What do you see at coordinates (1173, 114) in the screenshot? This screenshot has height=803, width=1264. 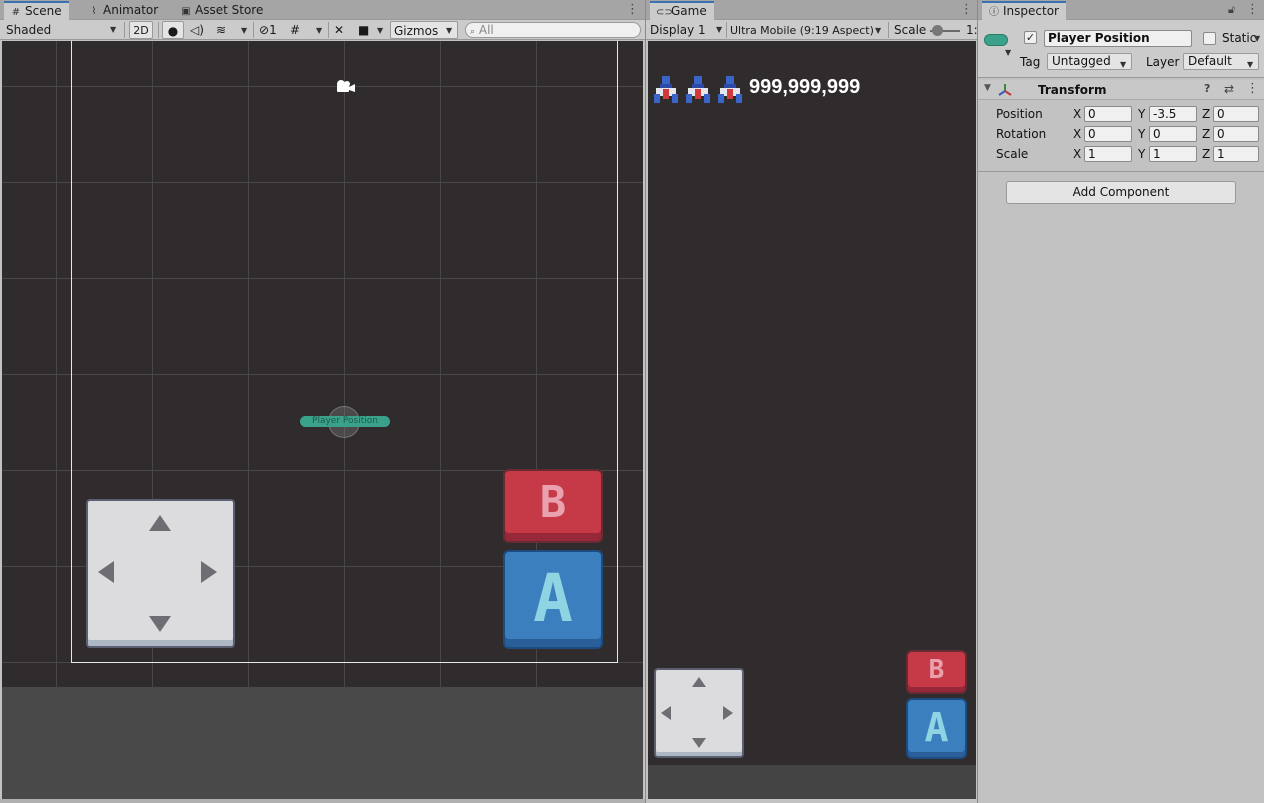 I see `position-y-field: -3.5` at bounding box center [1173, 114].